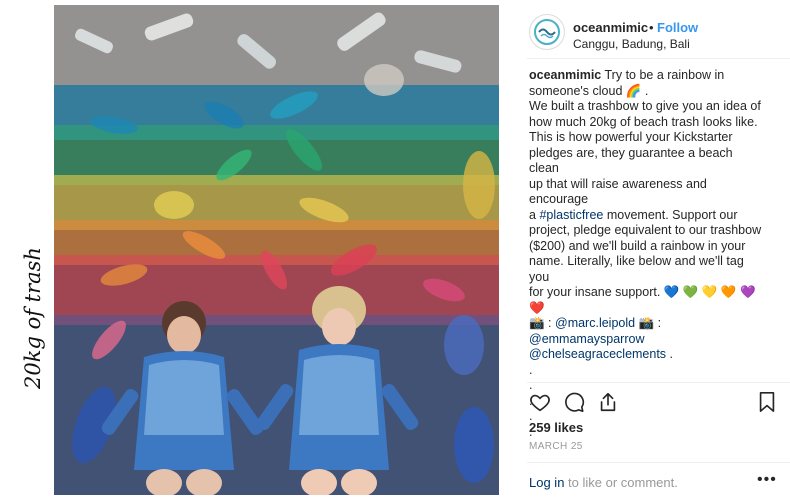 This screenshot has width=790, height=502. I want to click on login-prompt: Log in to like or comment., so click(603, 482).